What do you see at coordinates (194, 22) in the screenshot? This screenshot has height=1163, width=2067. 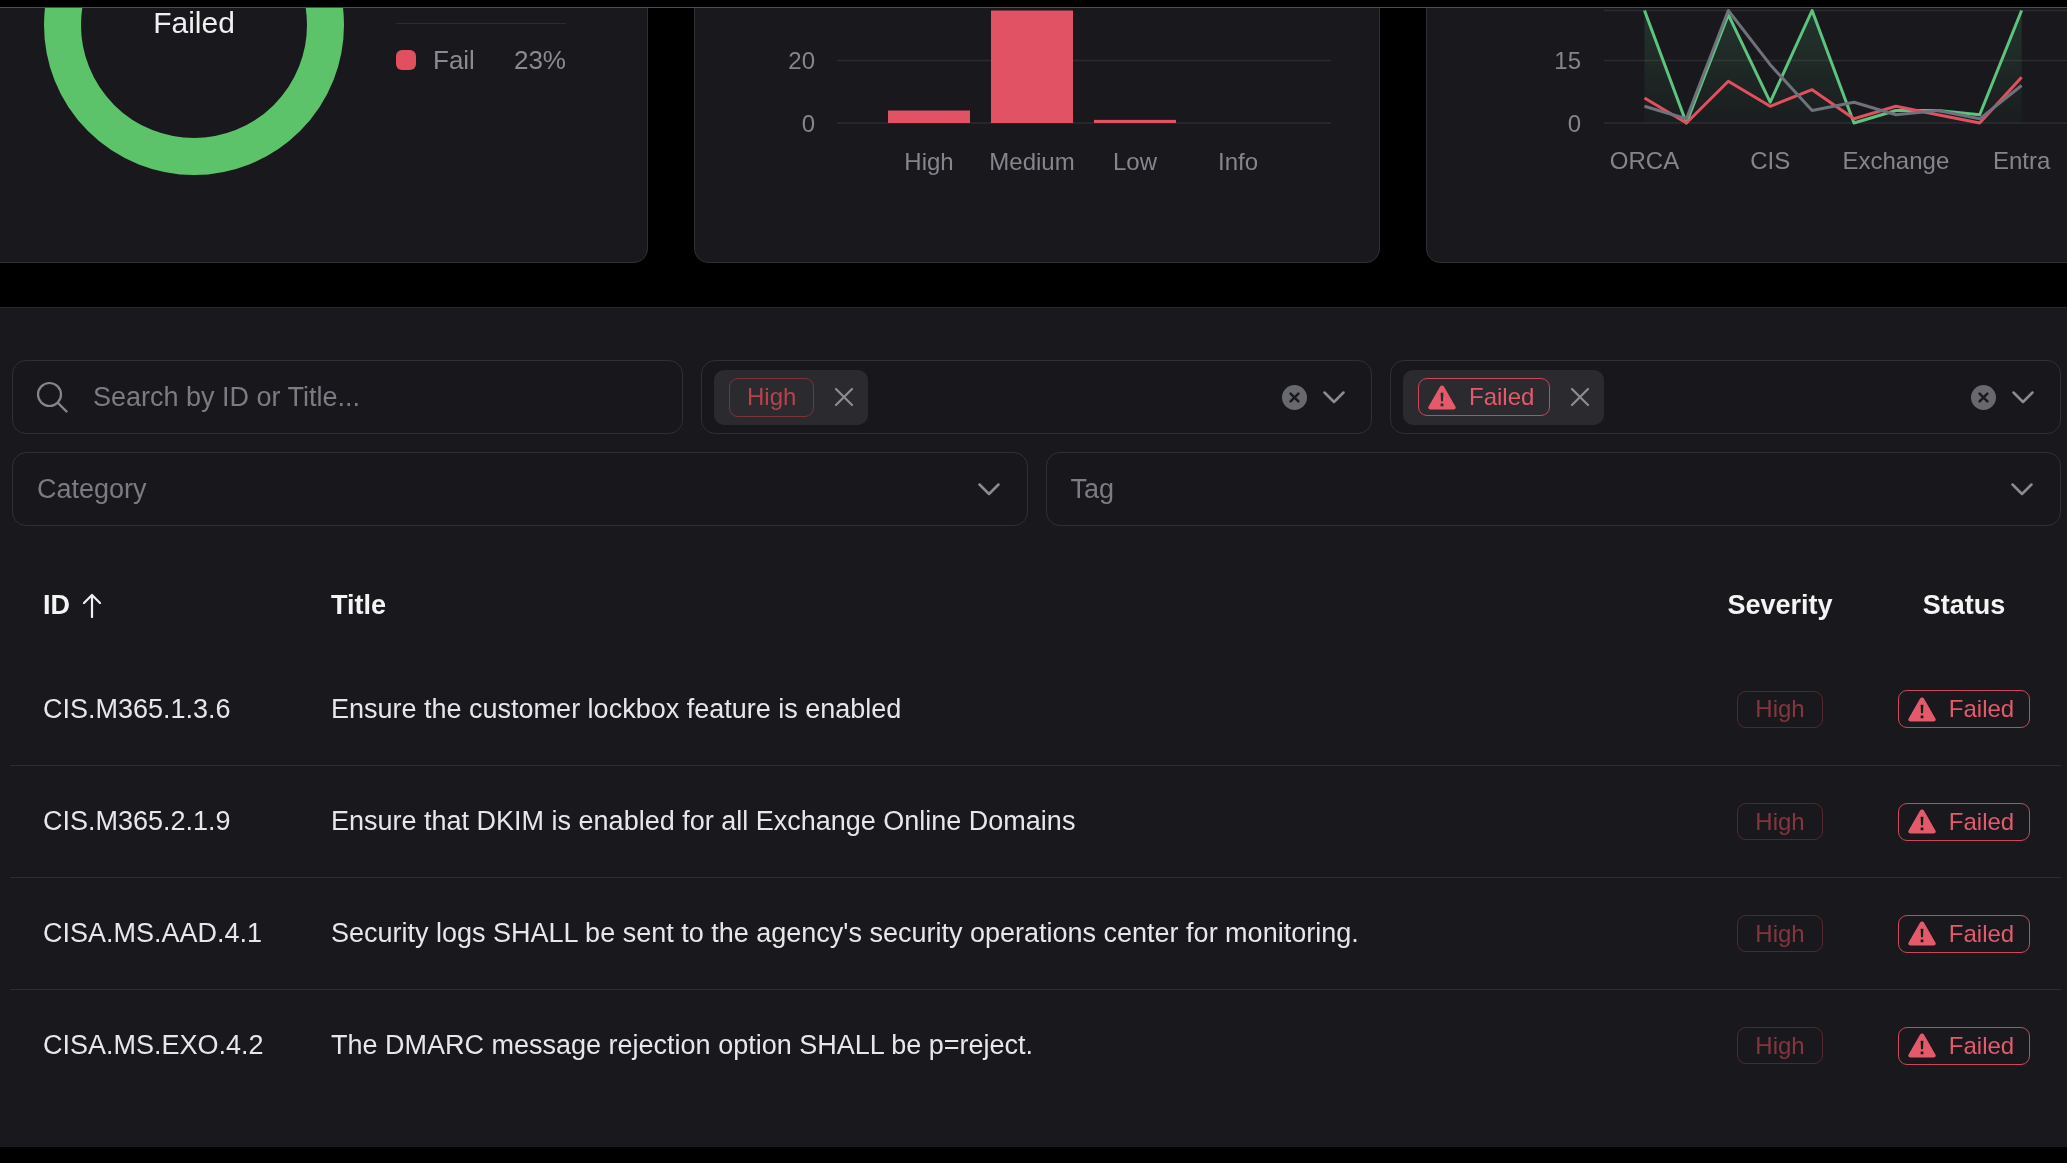 I see `donut-center-label: Failed` at bounding box center [194, 22].